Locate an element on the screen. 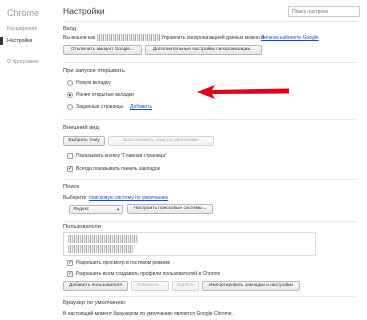 This screenshot has height=320, width=367. section-title-search: Поиск is located at coordinates (71, 187).